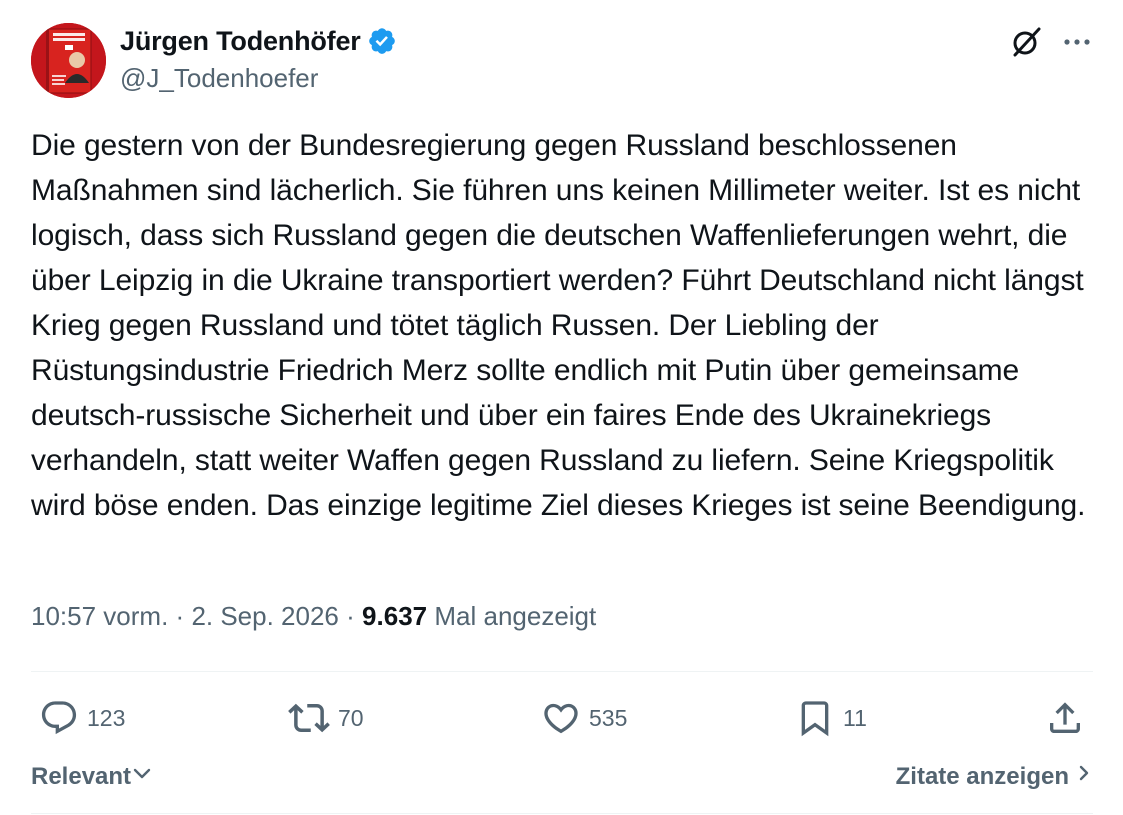  I want to click on chevron-down-icon, so click(142, 776).